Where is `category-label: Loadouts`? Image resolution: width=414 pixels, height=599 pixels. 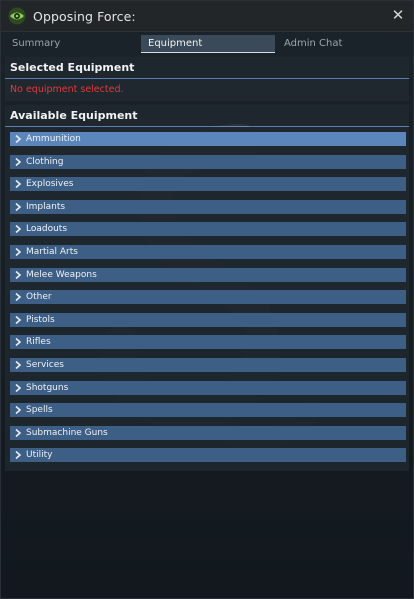
category-label: Loadouts is located at coordinates (47, 229).